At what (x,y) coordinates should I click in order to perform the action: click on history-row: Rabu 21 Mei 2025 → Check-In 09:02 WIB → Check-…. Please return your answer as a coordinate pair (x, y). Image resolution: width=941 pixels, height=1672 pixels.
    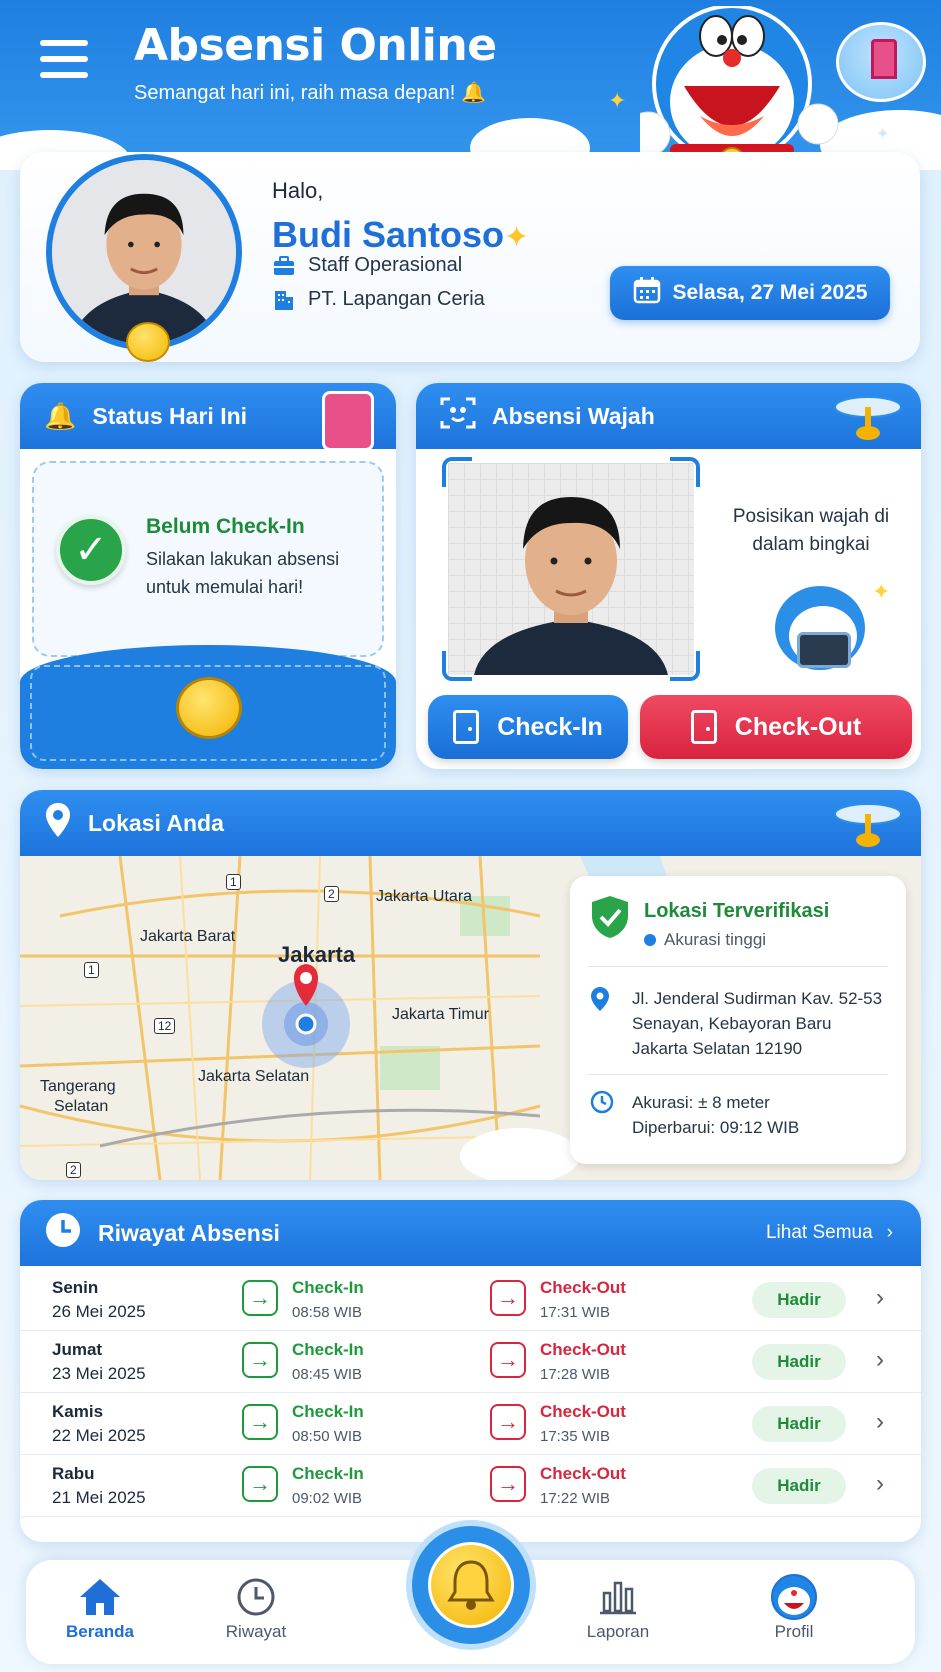
    Looking at the image, I should click on (470, 1484).